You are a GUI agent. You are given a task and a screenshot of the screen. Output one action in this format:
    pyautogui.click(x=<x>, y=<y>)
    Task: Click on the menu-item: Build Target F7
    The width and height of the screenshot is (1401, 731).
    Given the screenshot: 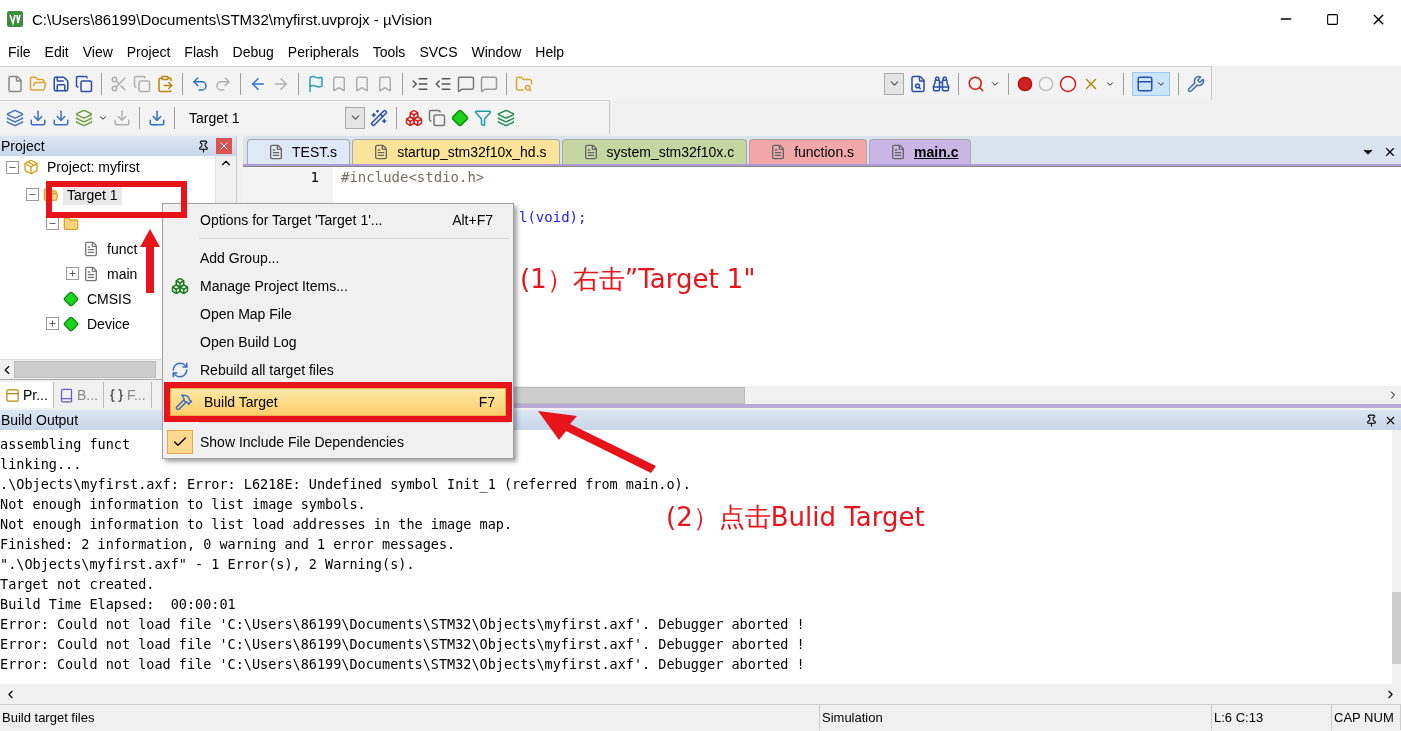 What is the action you would take?
    pyautogui.click(x=338, y=402)
    